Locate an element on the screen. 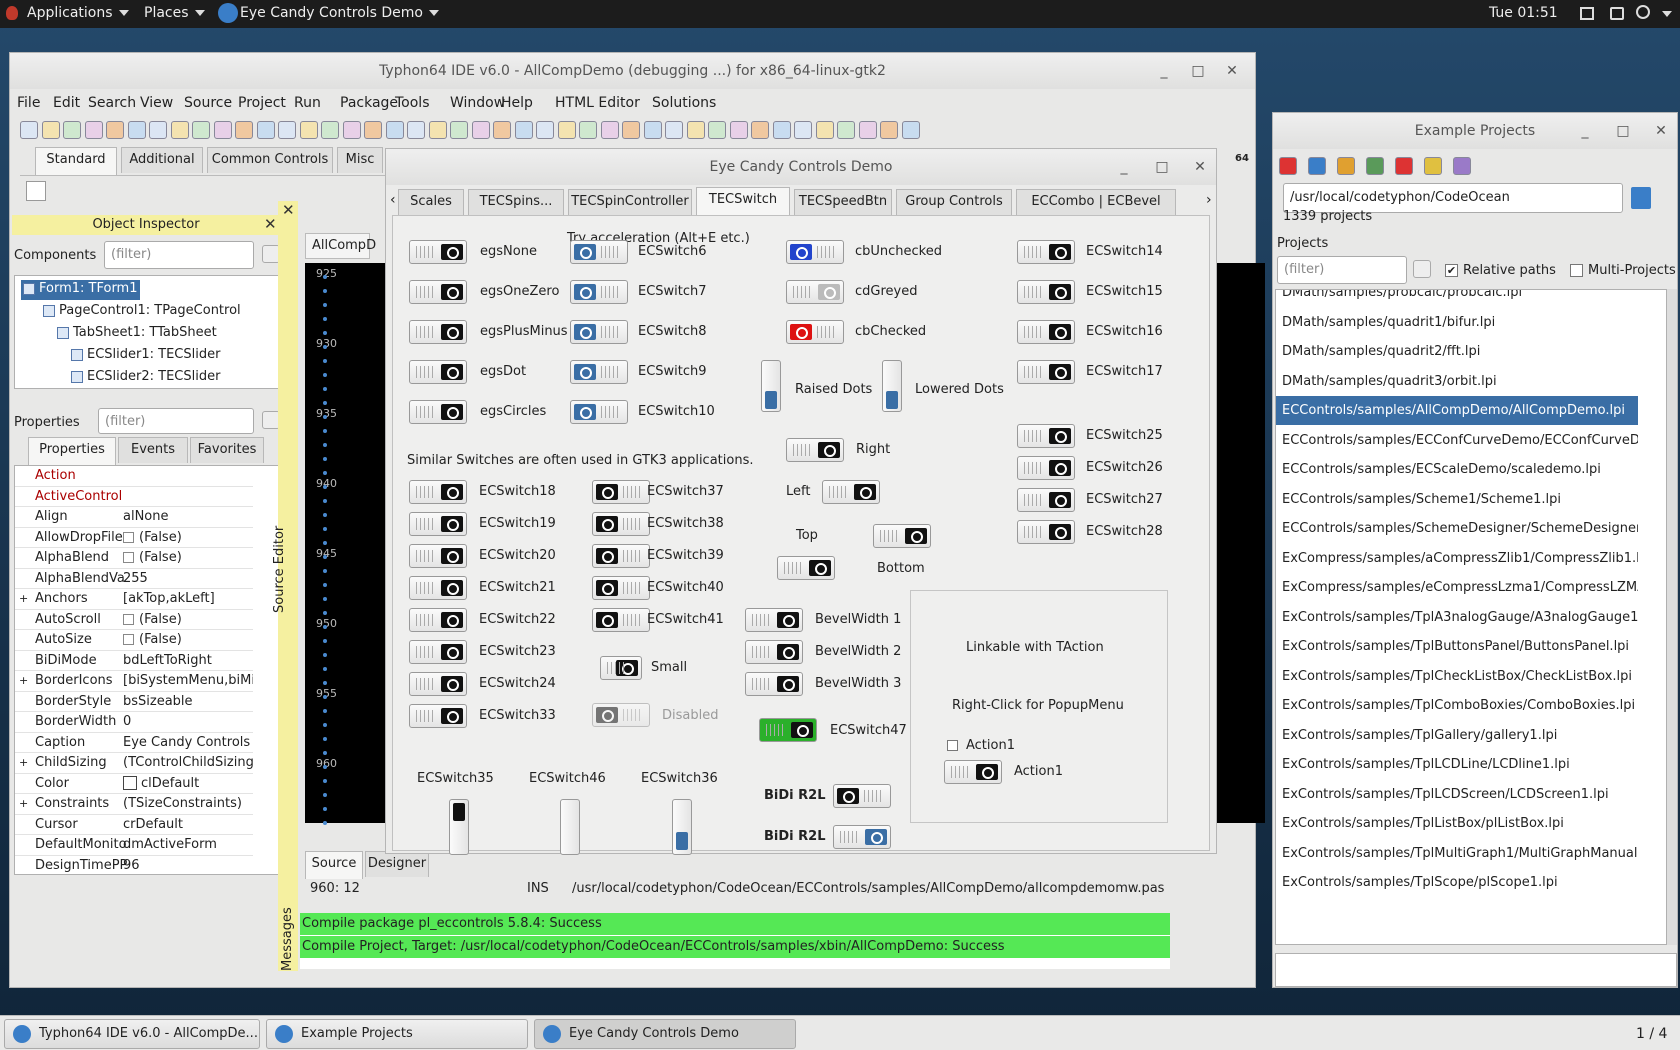  property-value: [akTop,akLeft] is located at coordinates (188, 598).